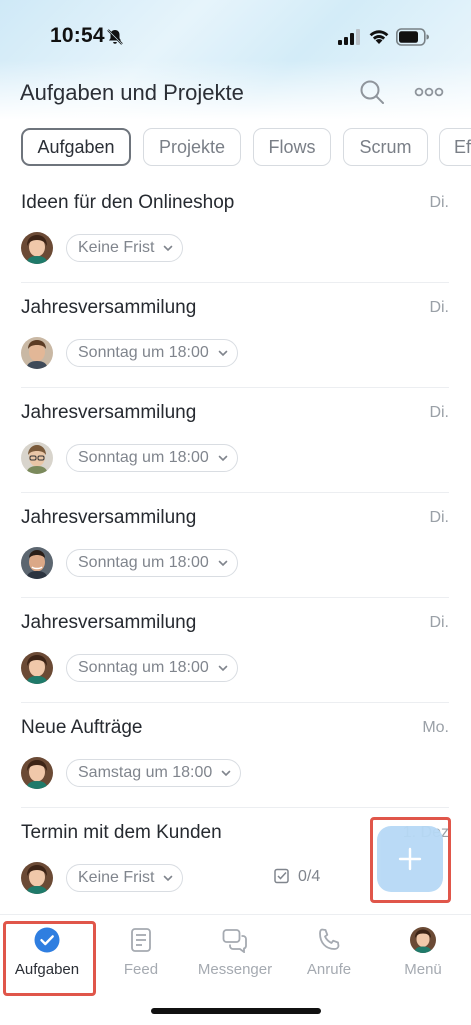  I want to click on tab-scrum: Scrum, so click(385, 147).